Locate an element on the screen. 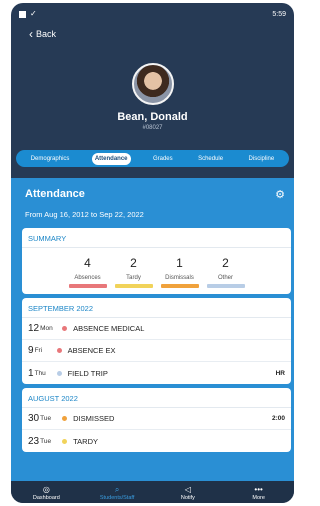 Image resolution: width=320 pixels, height=506 pixels. summary-title: SUMMARY is located at coordinates (156, 238).